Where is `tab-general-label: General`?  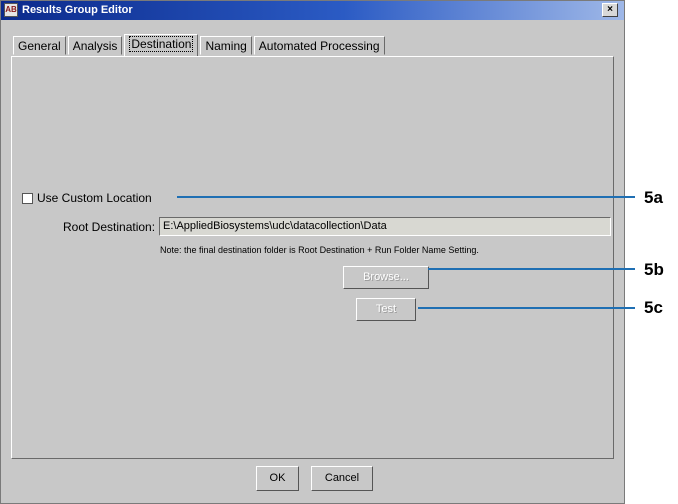
tab-general-label: General is located at coordinates (39, 46).